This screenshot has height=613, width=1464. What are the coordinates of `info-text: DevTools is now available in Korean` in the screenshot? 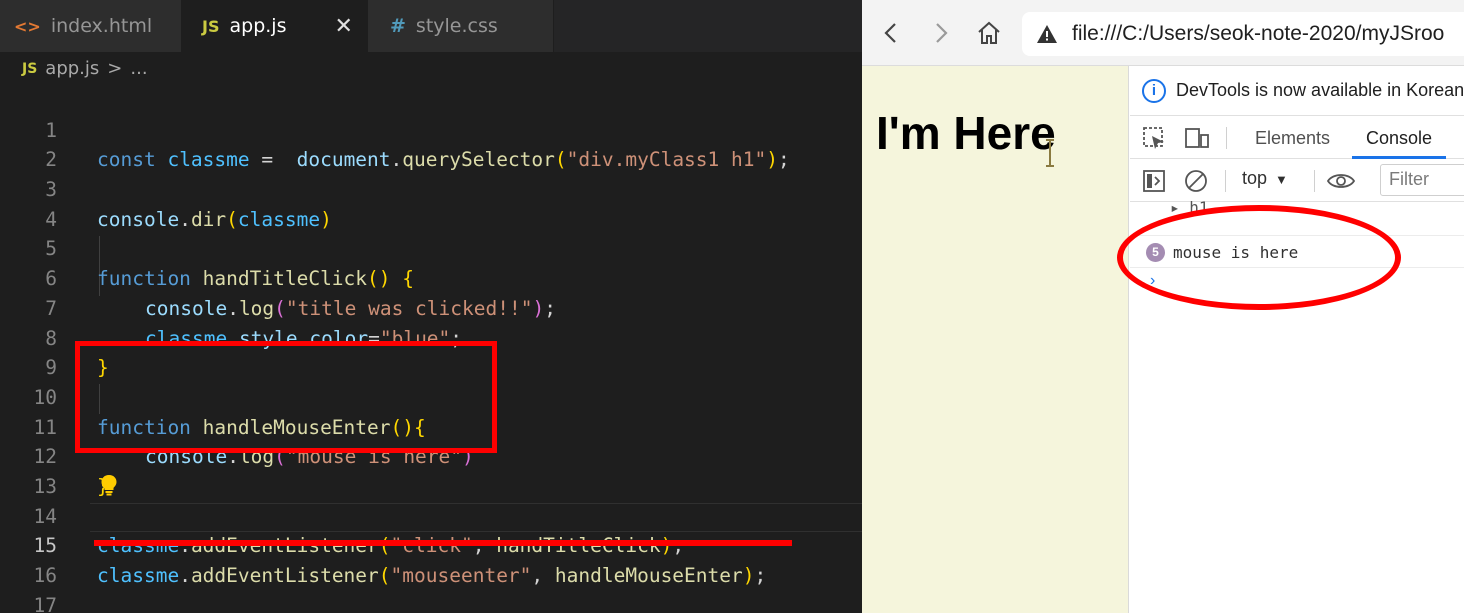 It's located at (1320, 90).